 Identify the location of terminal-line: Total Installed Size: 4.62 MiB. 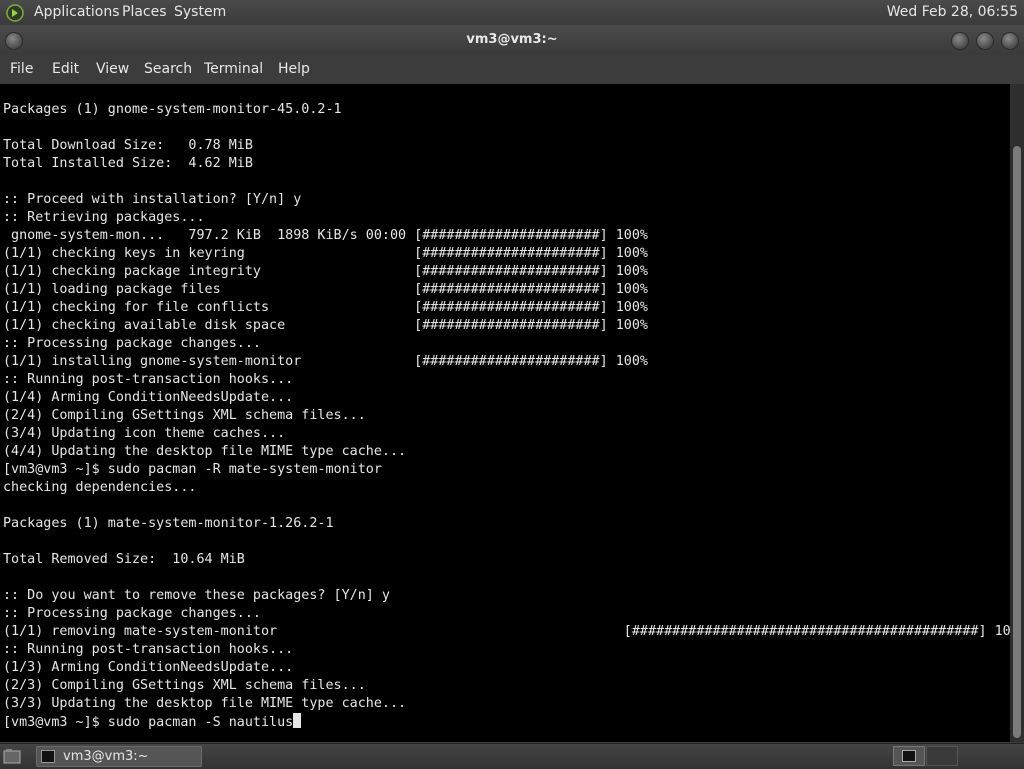
(128, 163).